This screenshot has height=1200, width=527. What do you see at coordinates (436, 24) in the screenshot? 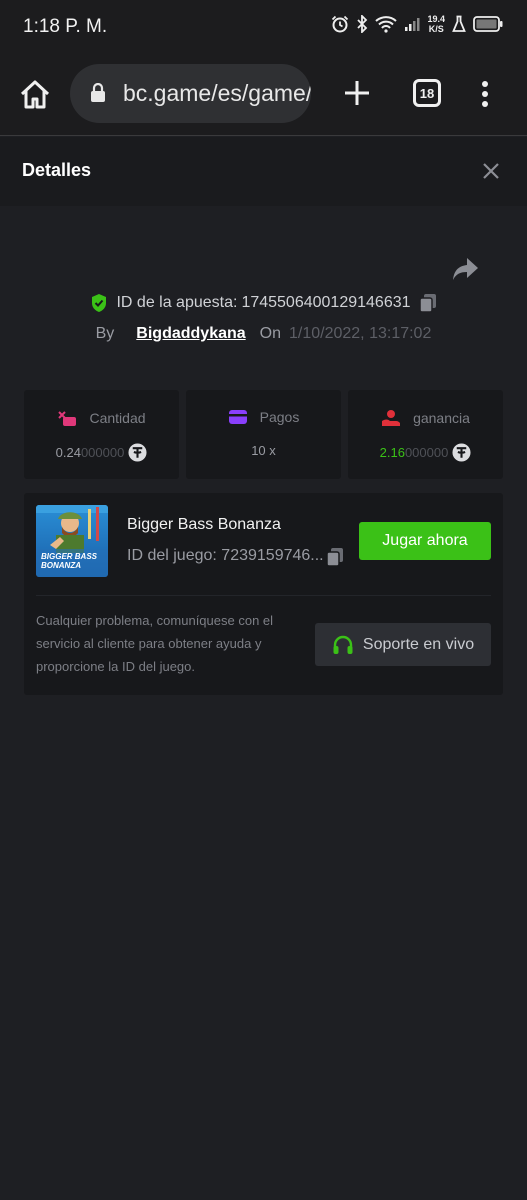
I see `net-speed: 19.4 K/S` at bounding box center [436, 24].